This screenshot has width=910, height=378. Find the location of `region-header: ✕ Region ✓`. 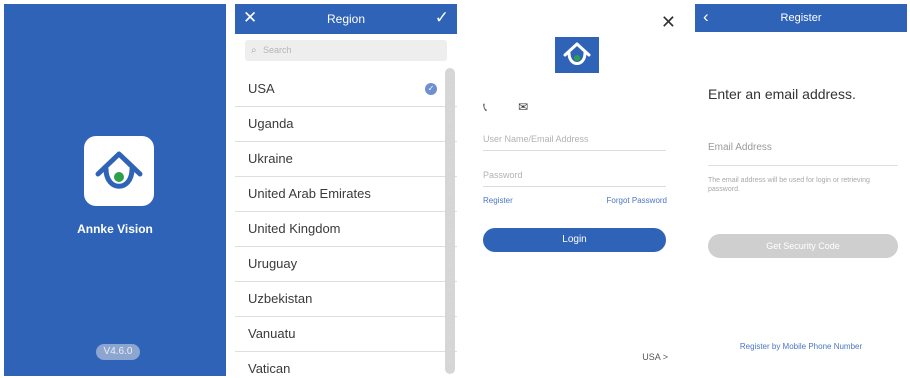

region-header: ✕ Region ✓ is located at coordinates (346, 19).